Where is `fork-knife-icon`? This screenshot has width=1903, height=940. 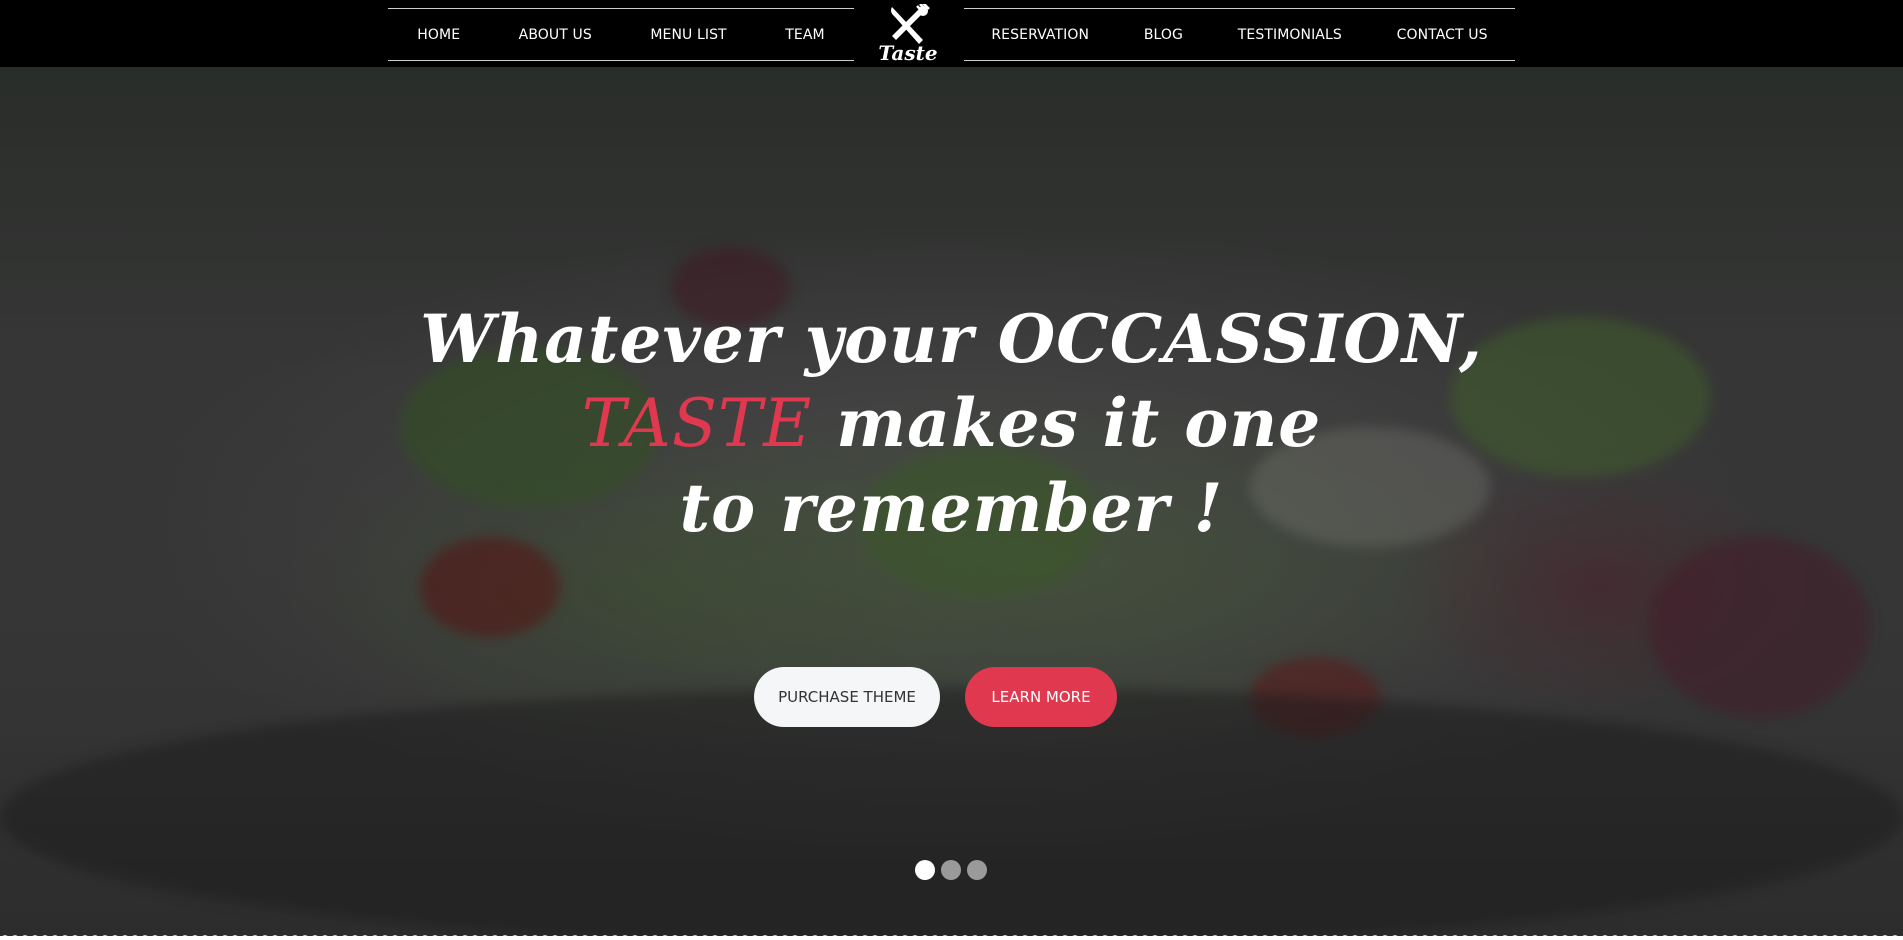 fork-knife-icon is located at coordinates (910, 24).